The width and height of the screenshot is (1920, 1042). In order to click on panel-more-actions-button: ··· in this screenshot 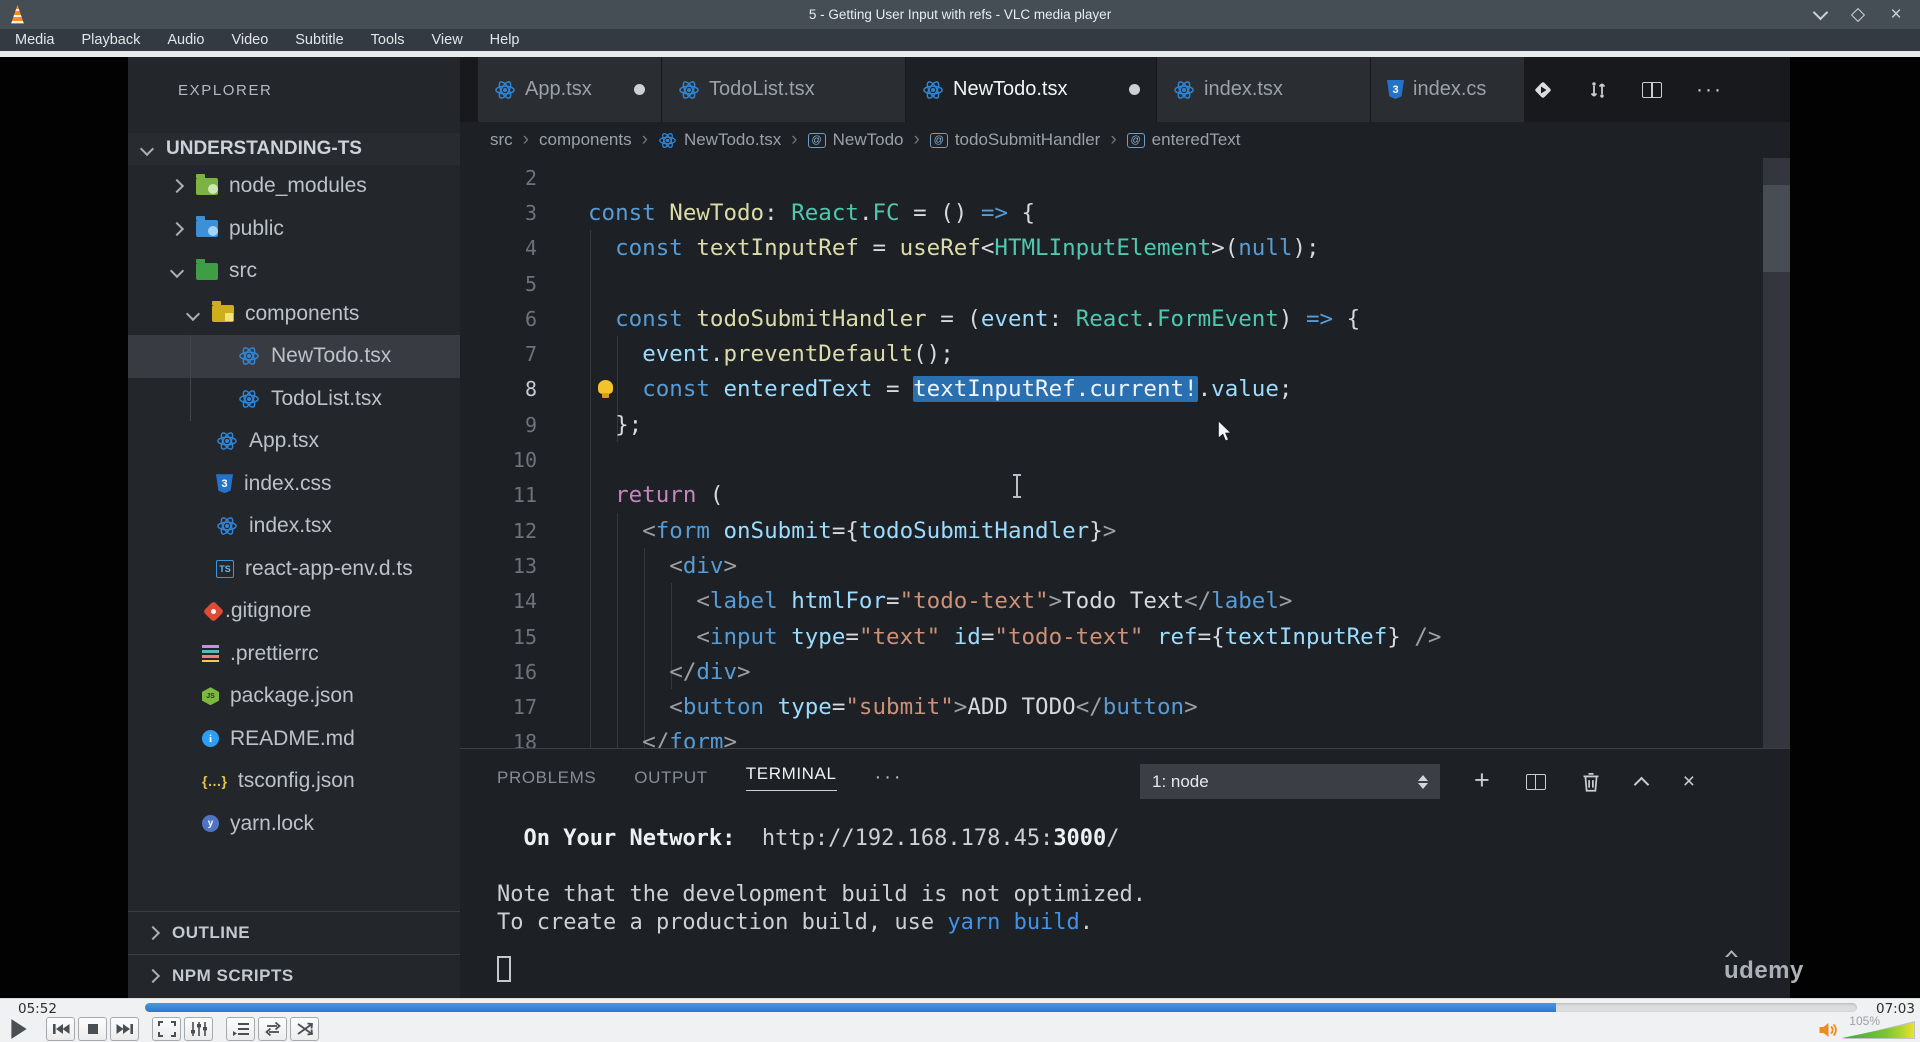, I will do `click(889, 777)`.